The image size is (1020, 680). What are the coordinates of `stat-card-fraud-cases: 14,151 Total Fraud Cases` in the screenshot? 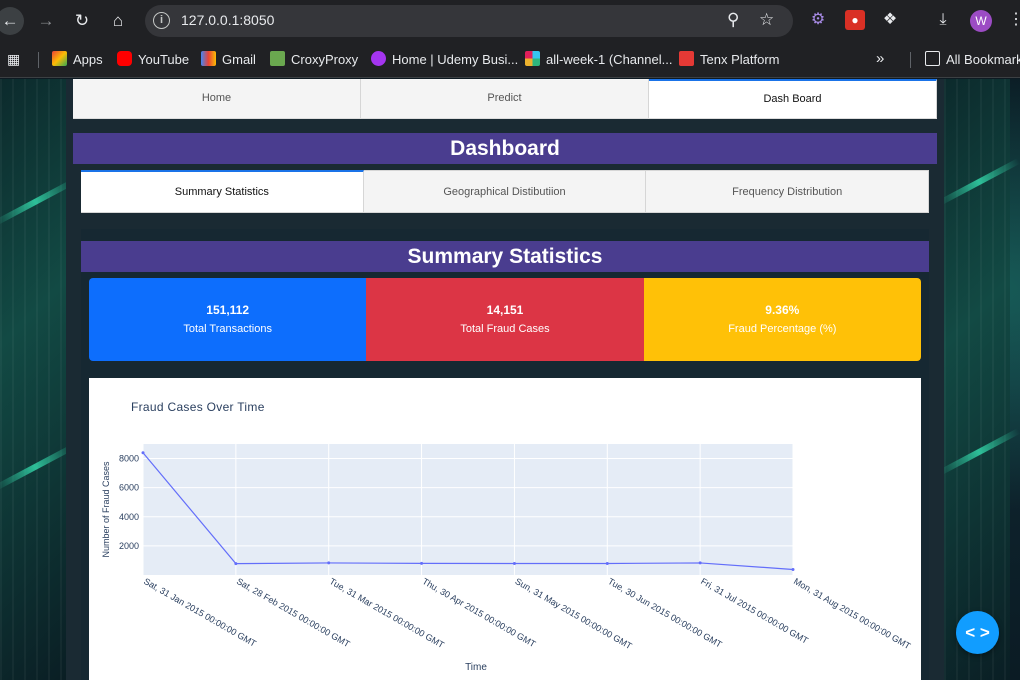 It's located at (505, 319).